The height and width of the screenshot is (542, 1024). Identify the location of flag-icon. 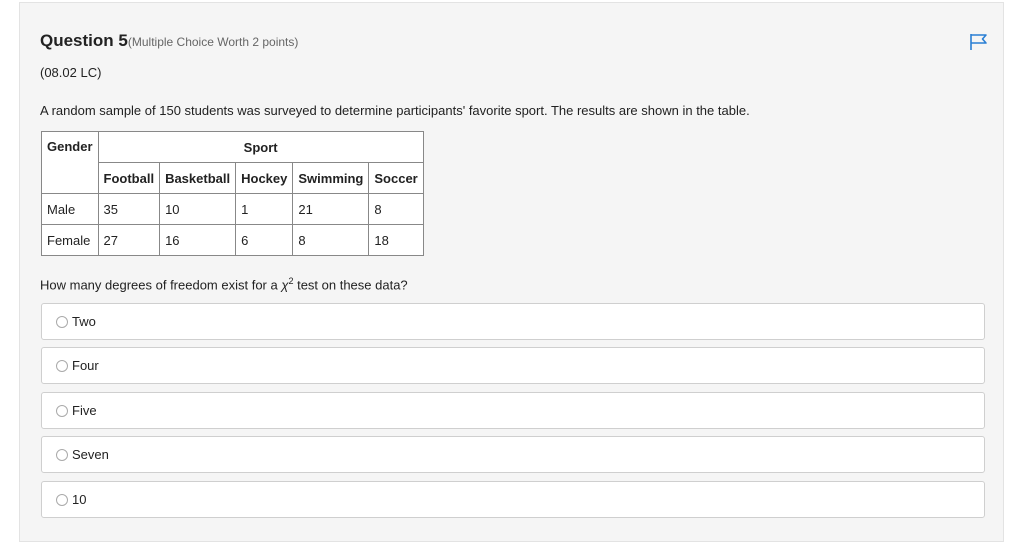
(979, 42).